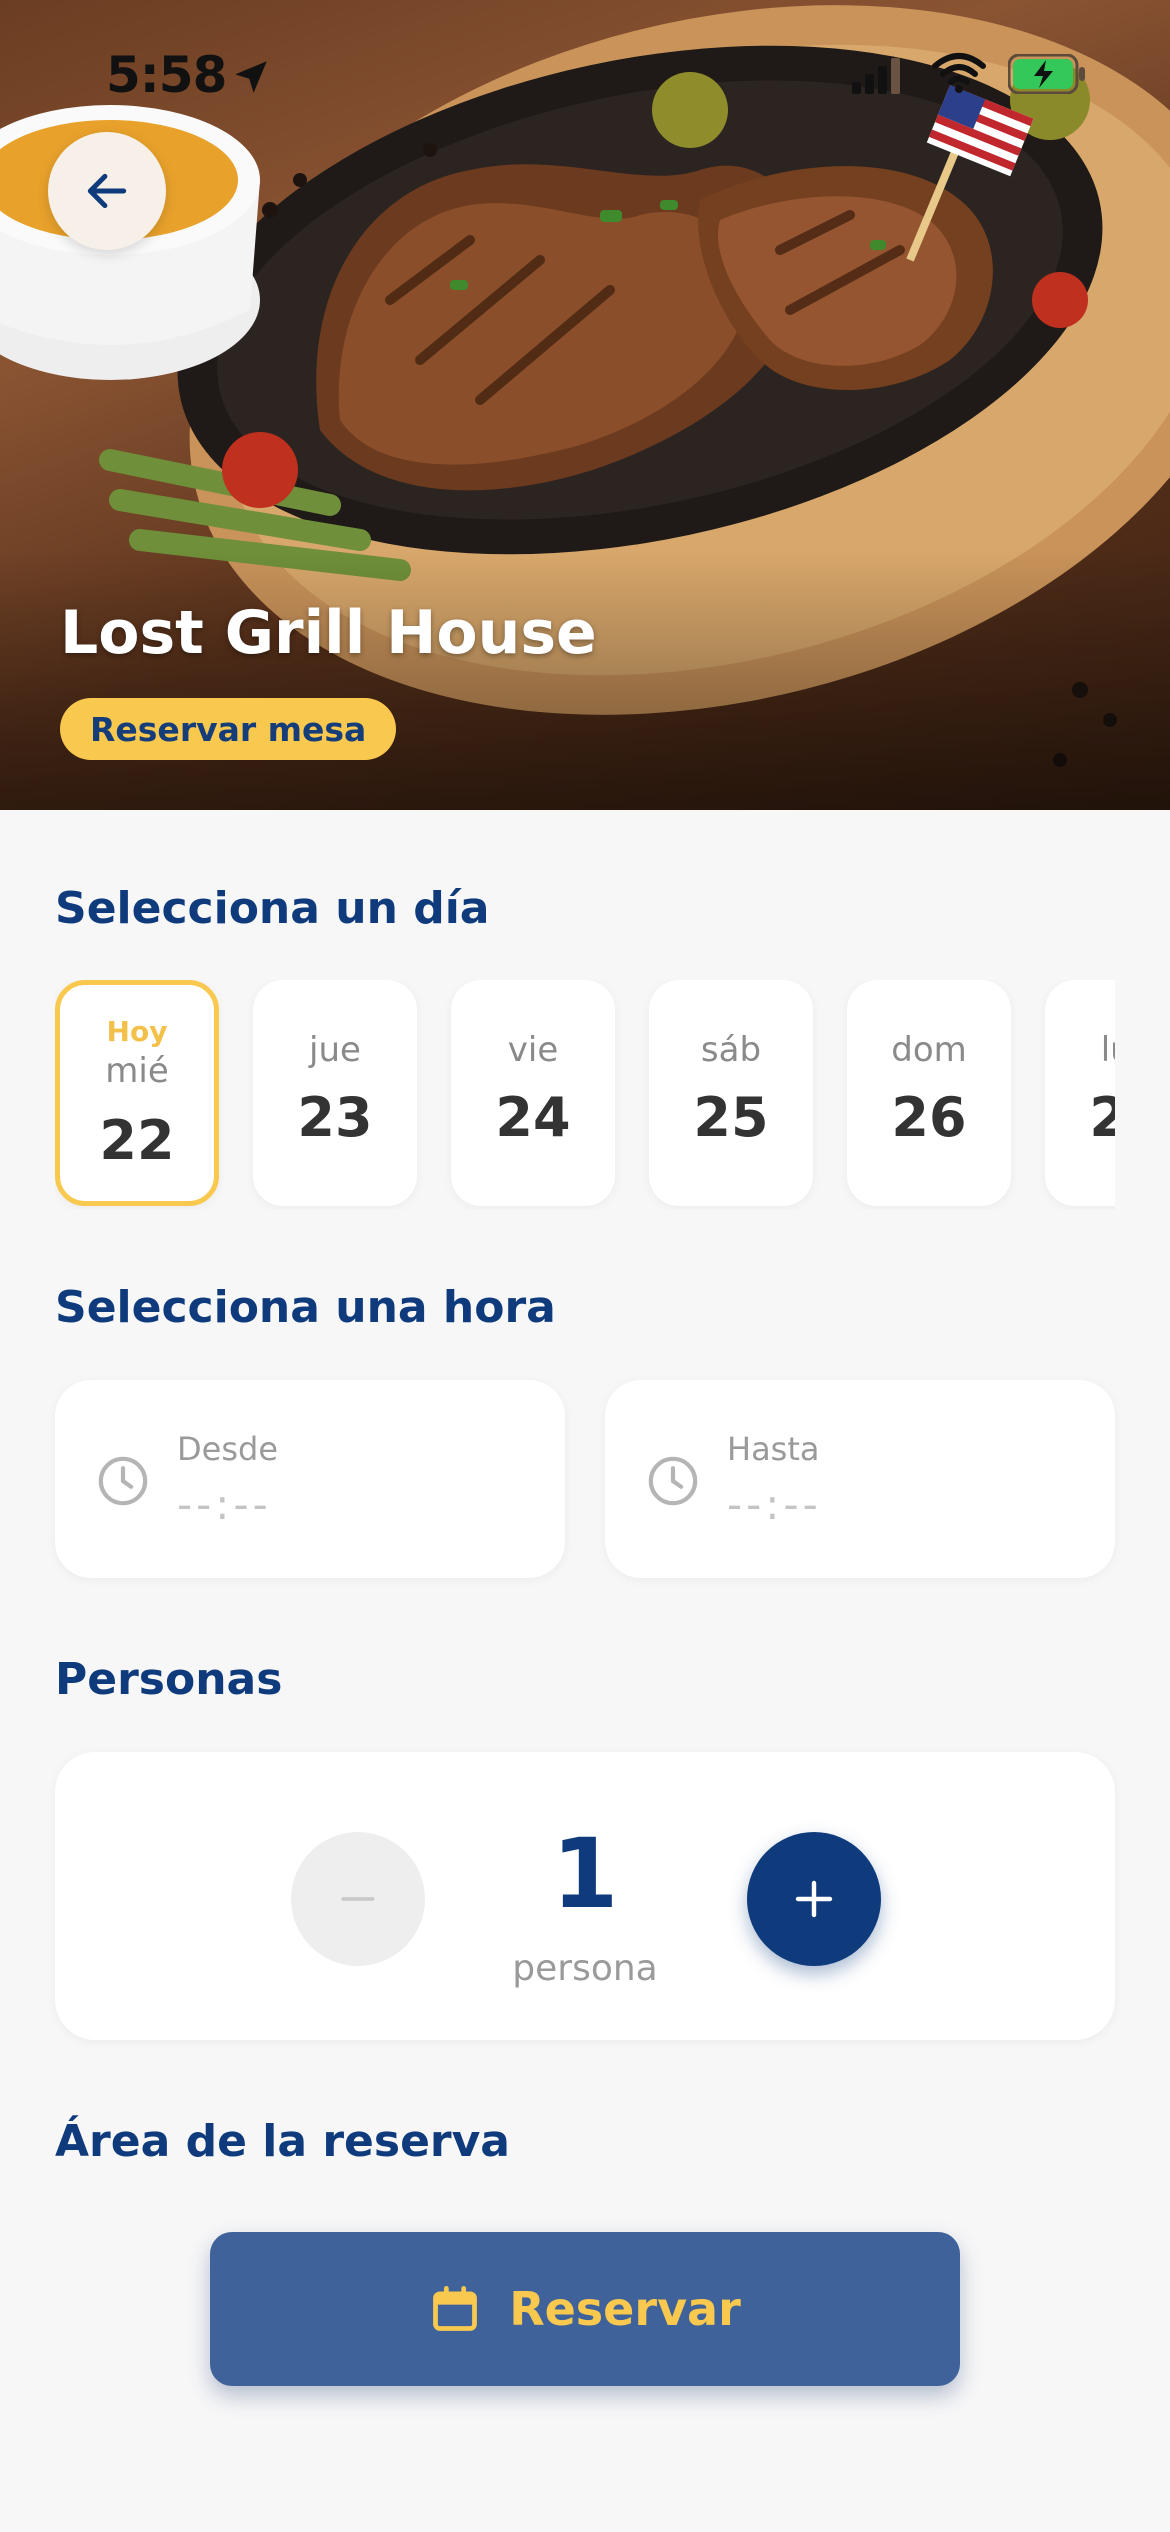 The image size is (1170, 2532). What do you see at coordinates (585, 1874) in the screenshot?
I see `persons-count: 1` at bounding box center [585, 1874].